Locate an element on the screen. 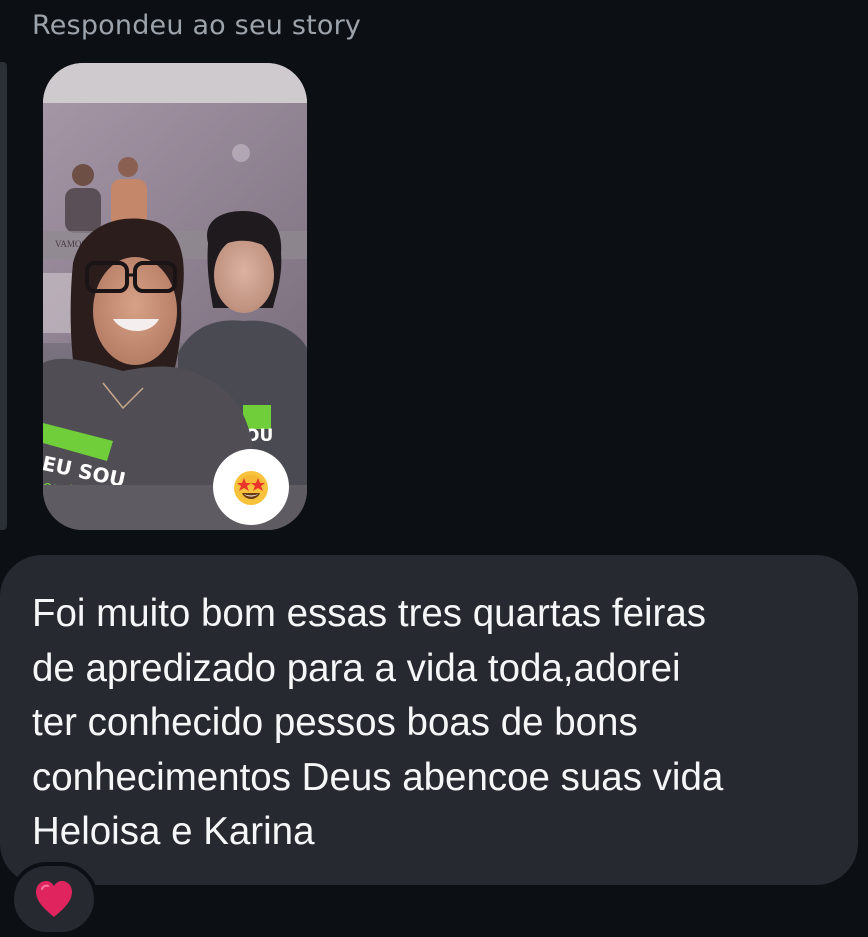  red-heart-icon is located at coordinates (54, 899).